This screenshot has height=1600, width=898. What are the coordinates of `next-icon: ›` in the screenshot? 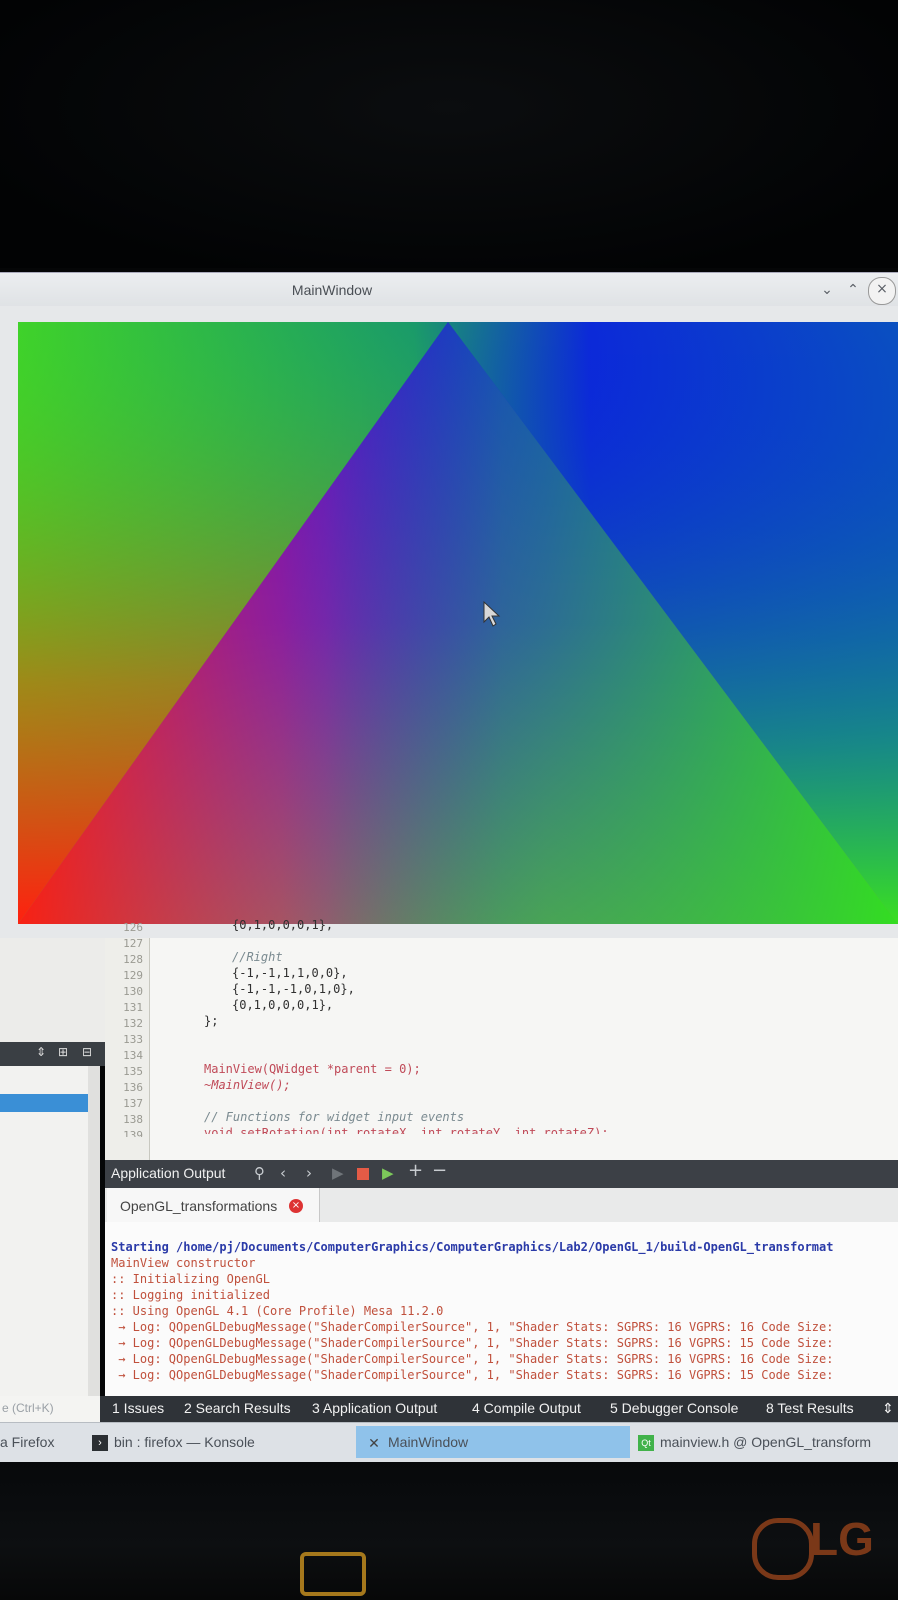 It's located at (309, 1173).